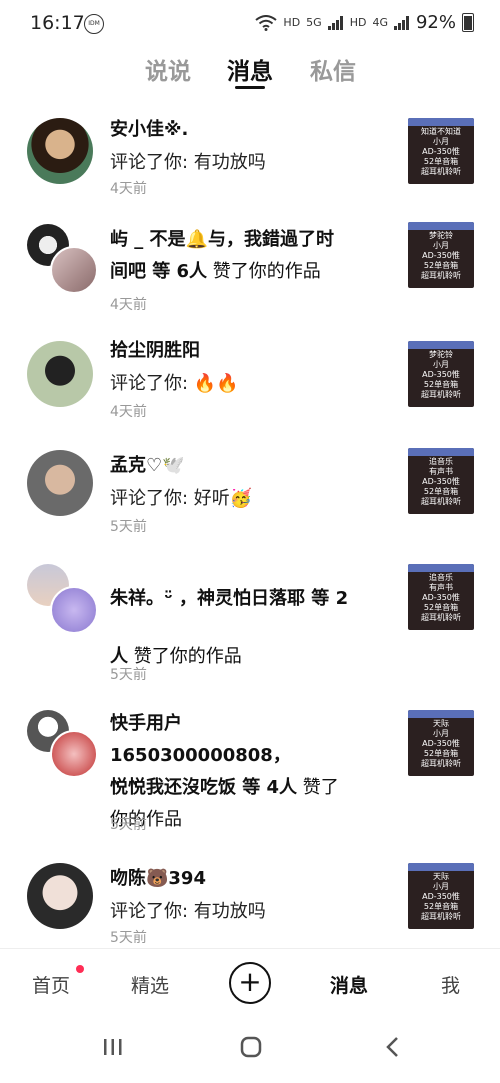 Image resolution: width=500 pixels, height=1083 pixels. What do you see at coordinates (80, 969) in the screenshot?
I see `notification-dot` at bounding box center [80, 969].